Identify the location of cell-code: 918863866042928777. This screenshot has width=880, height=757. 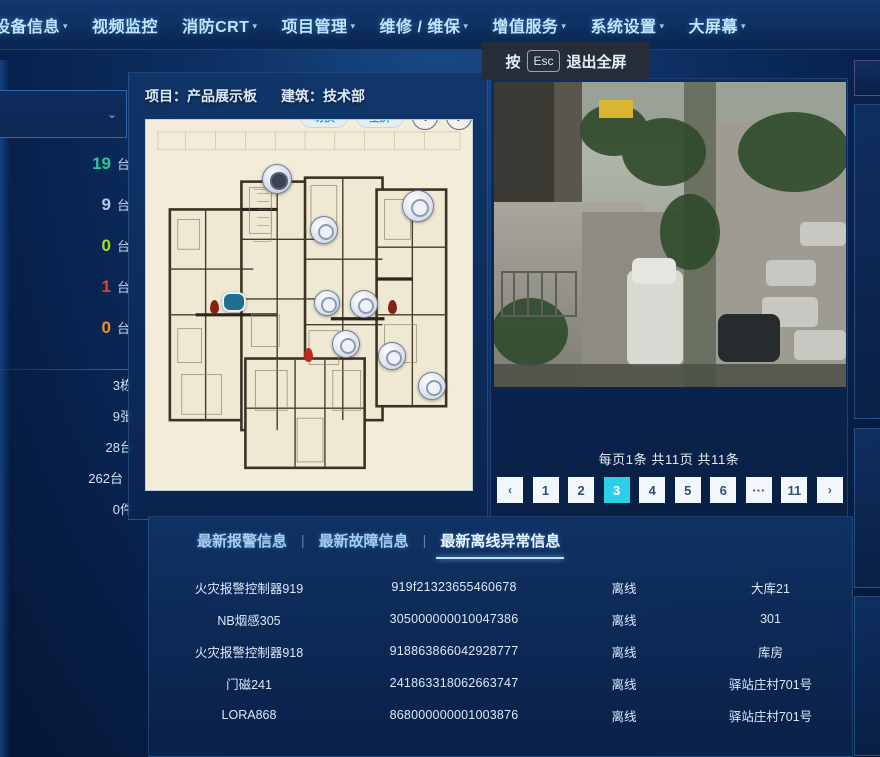
(454, 651).